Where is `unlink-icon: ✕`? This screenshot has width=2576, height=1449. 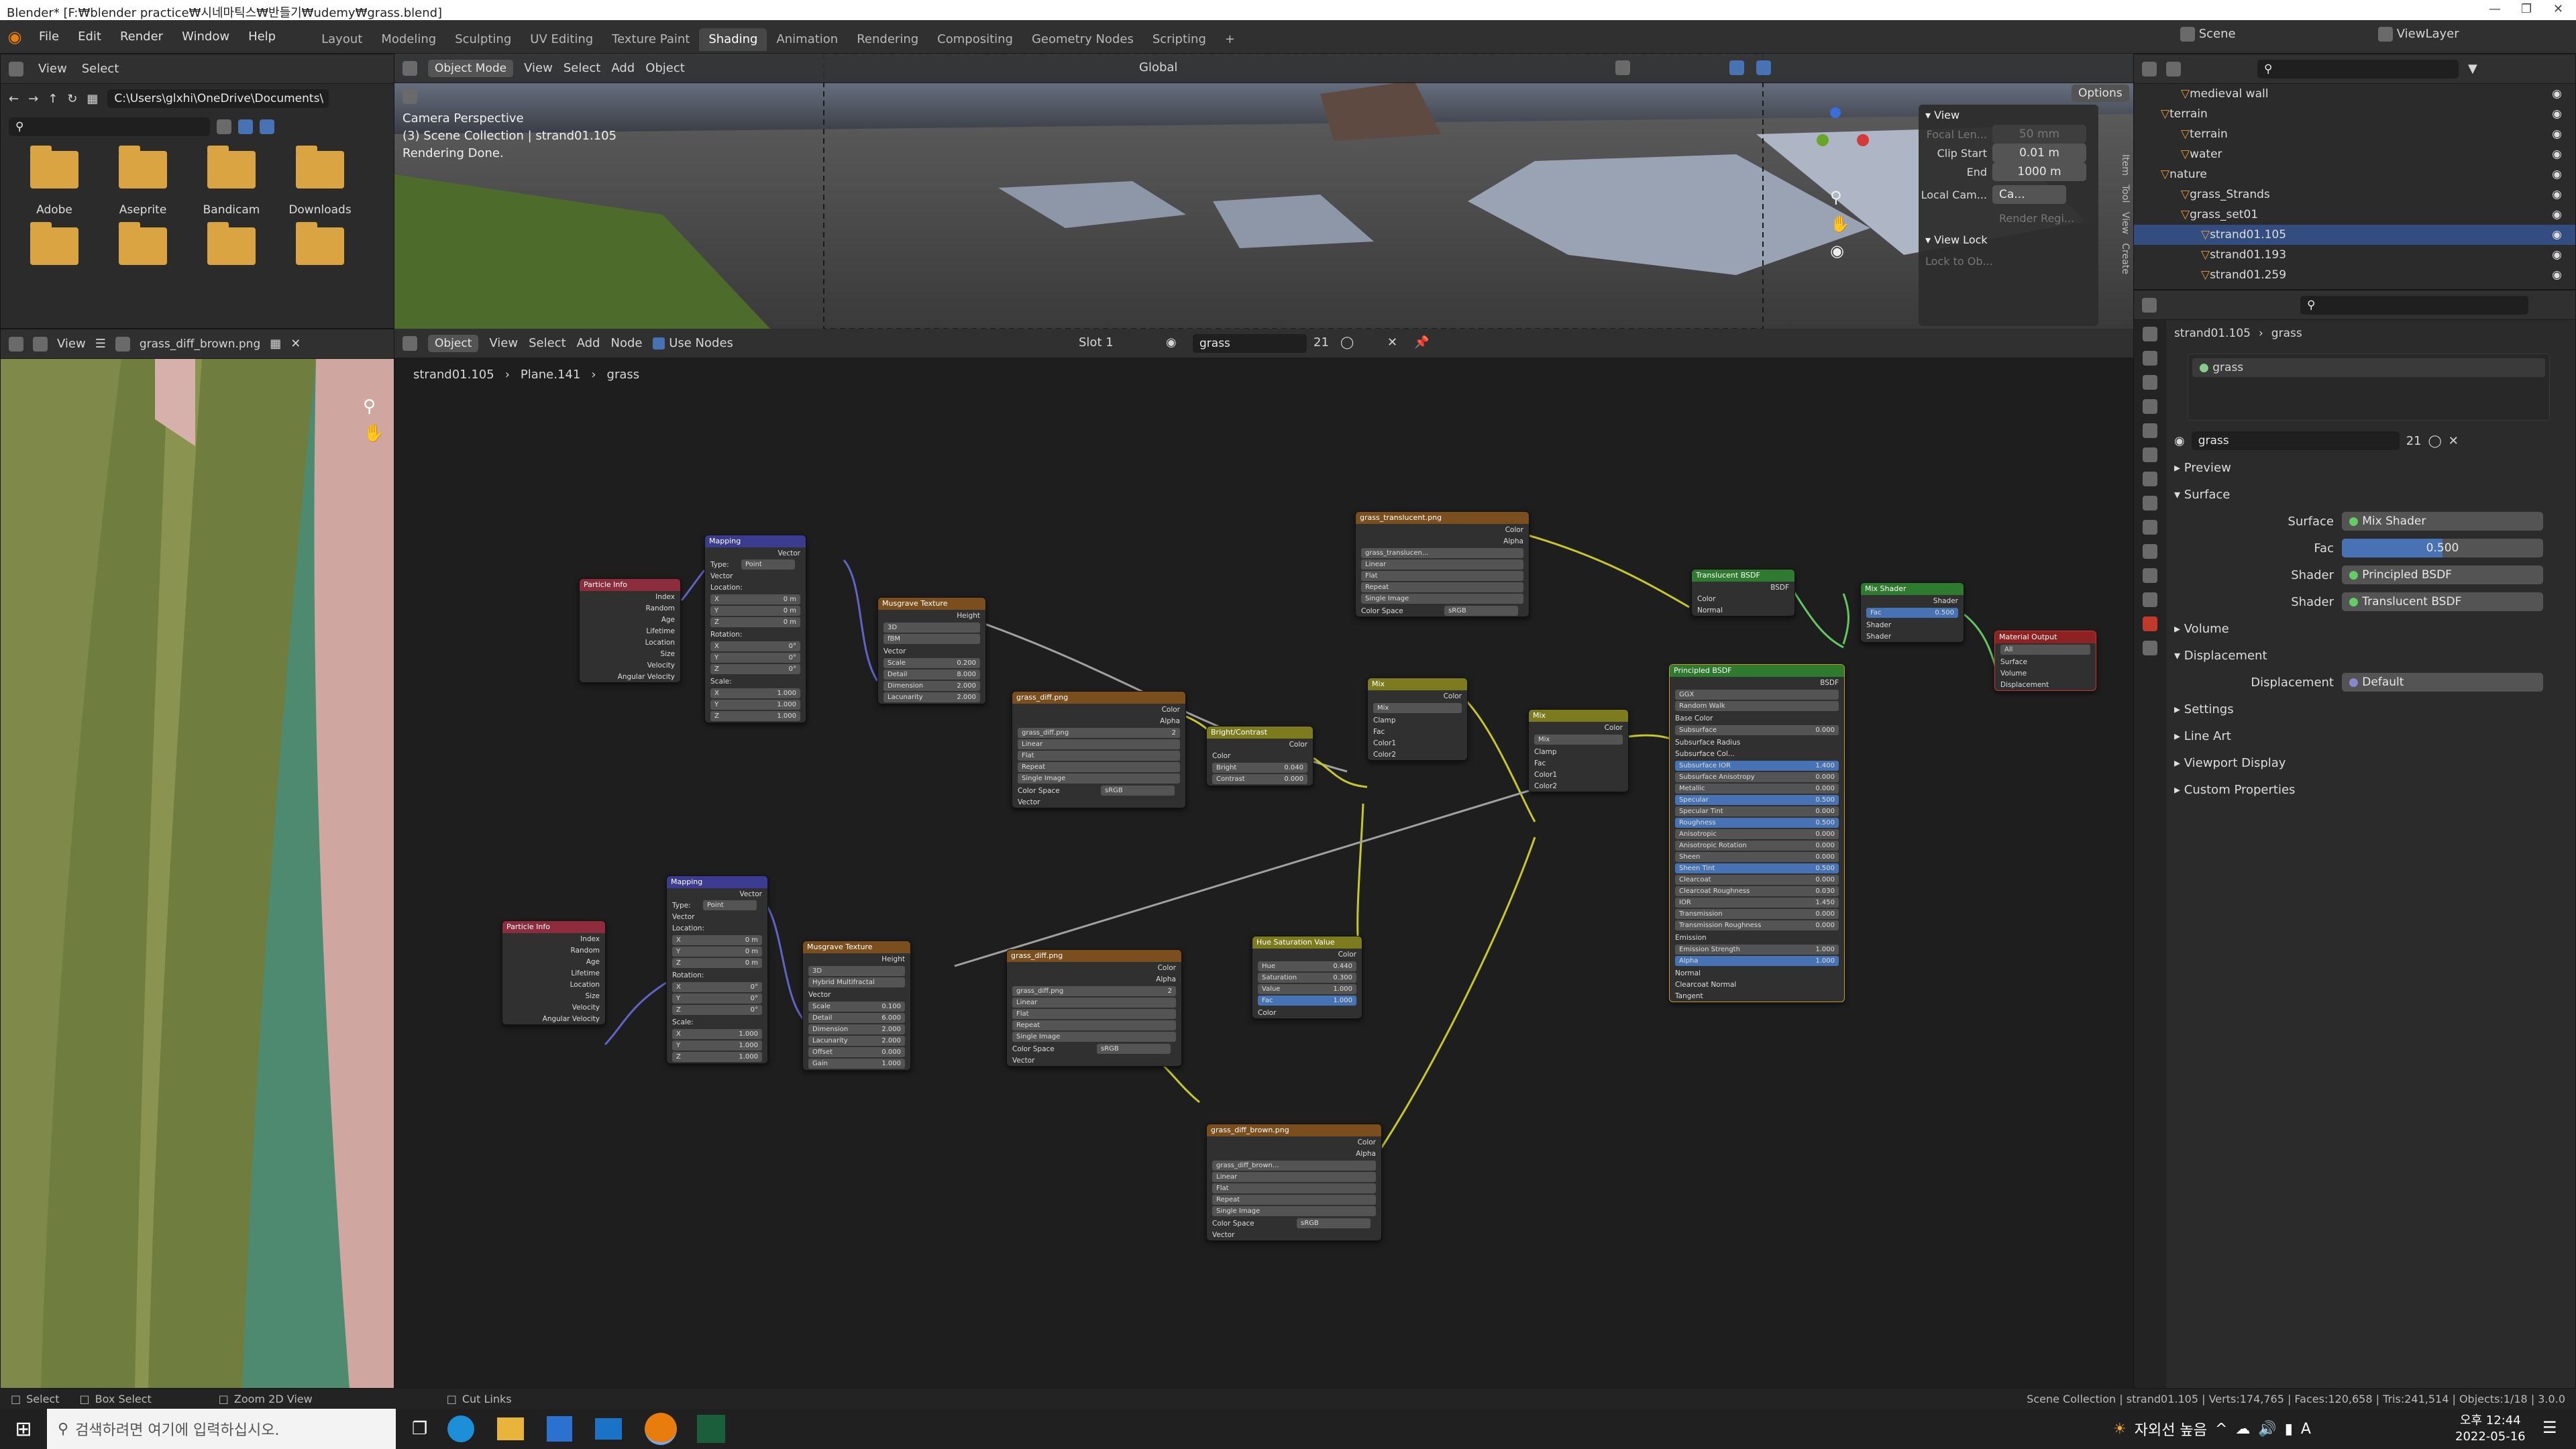 unlink-icon: ✕ is located at coordinates (2454, 441).